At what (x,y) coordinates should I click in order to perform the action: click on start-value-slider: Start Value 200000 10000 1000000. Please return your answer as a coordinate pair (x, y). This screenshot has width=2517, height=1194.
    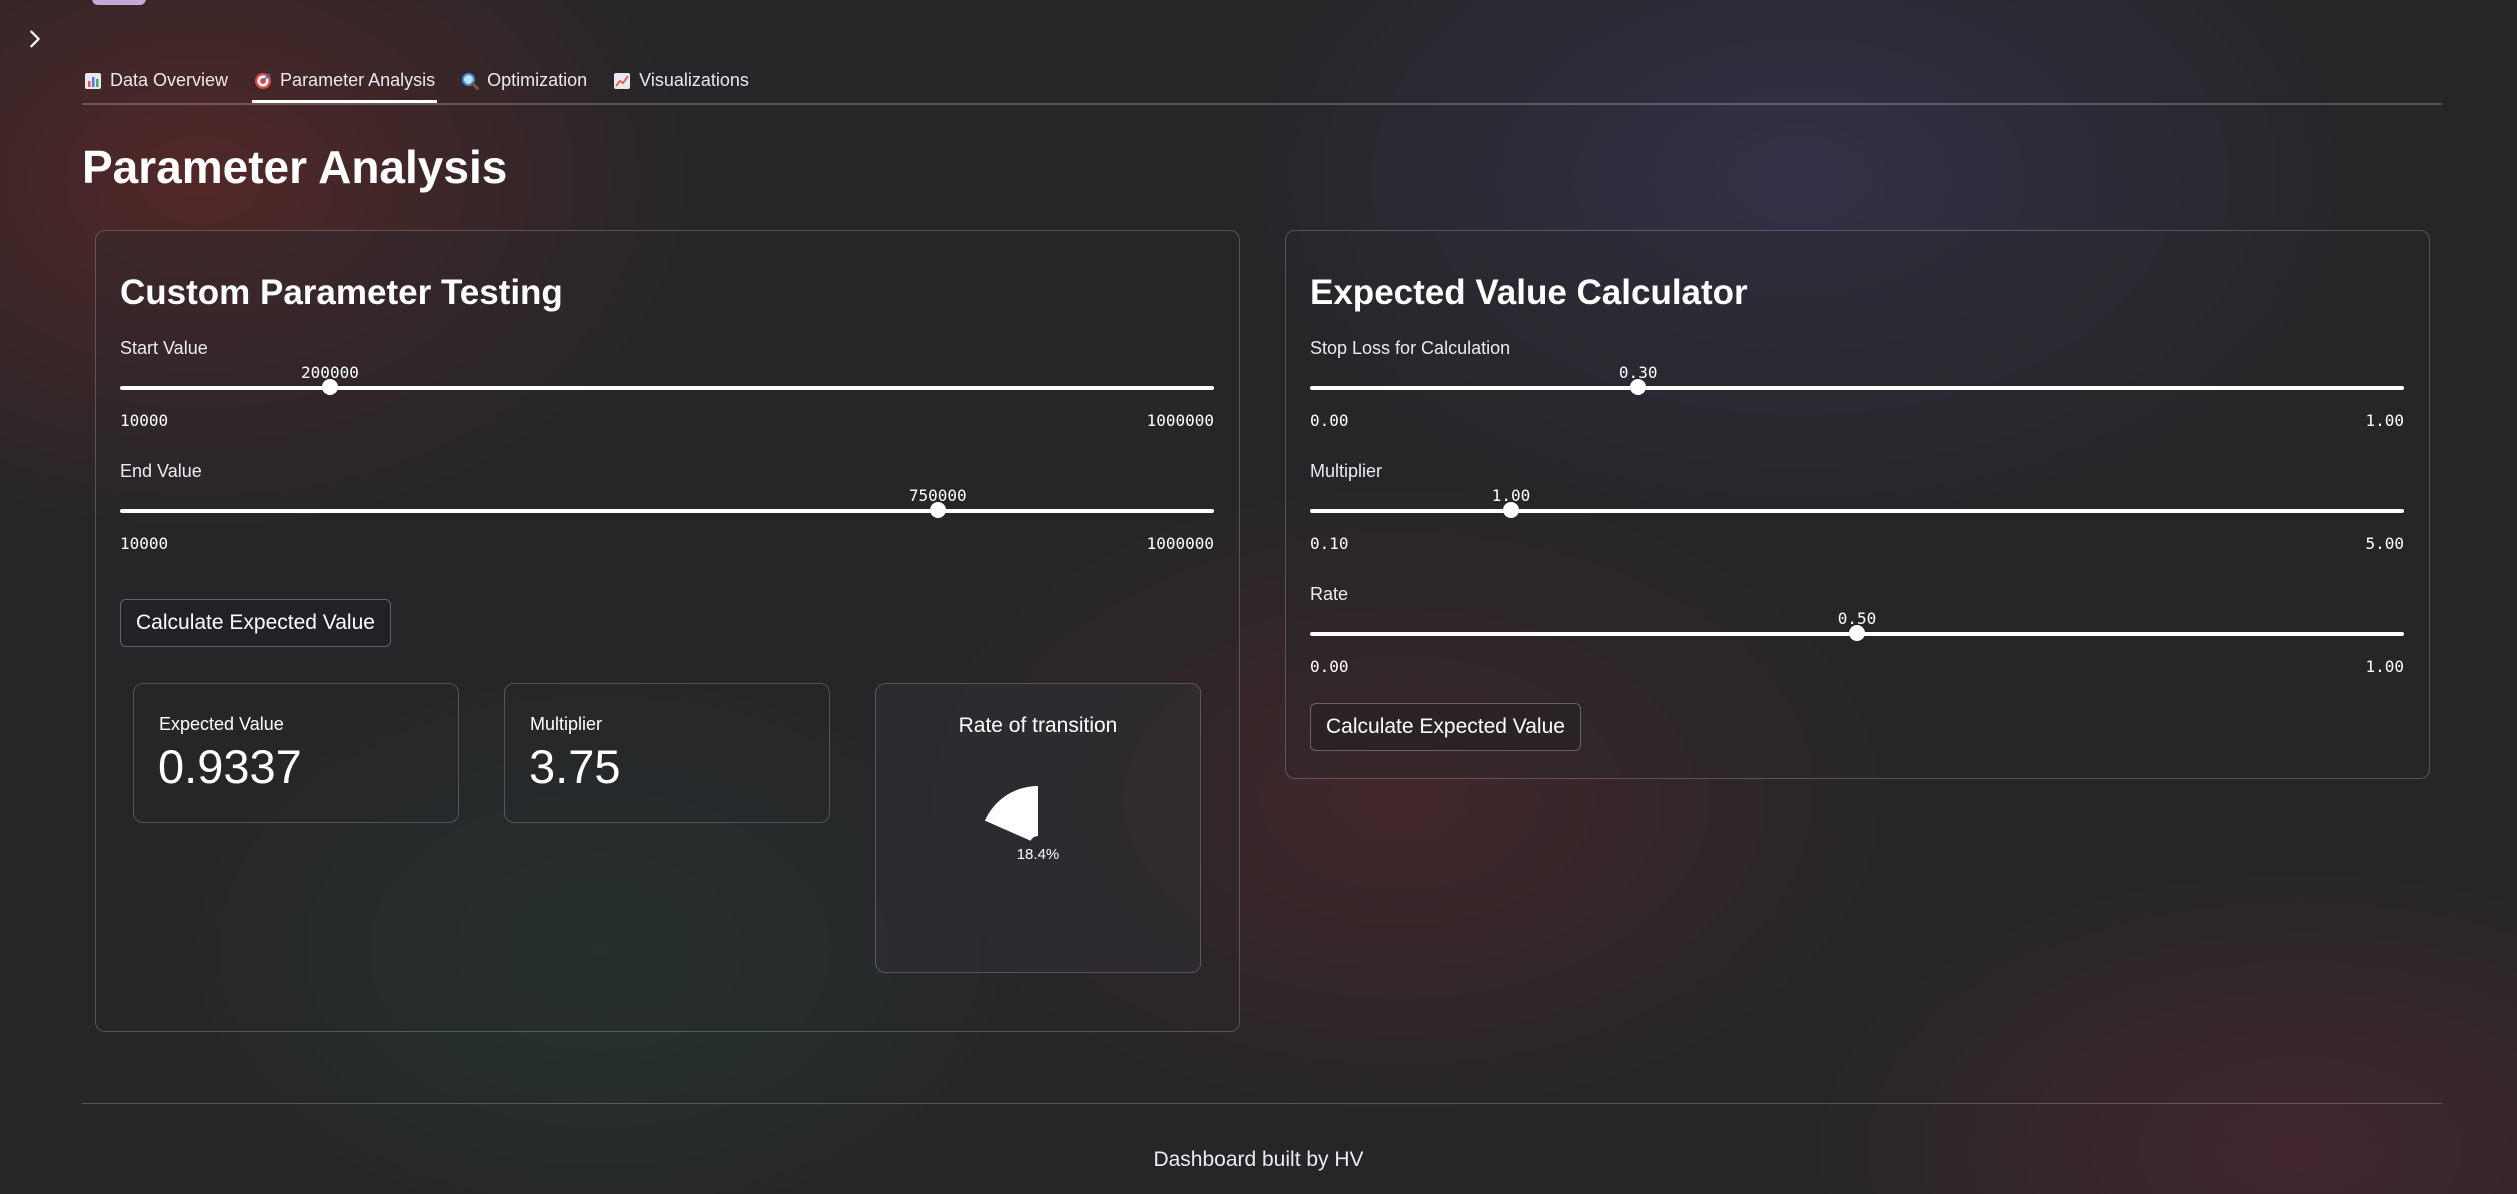
    Looking at the image, I should click on (667, 388).